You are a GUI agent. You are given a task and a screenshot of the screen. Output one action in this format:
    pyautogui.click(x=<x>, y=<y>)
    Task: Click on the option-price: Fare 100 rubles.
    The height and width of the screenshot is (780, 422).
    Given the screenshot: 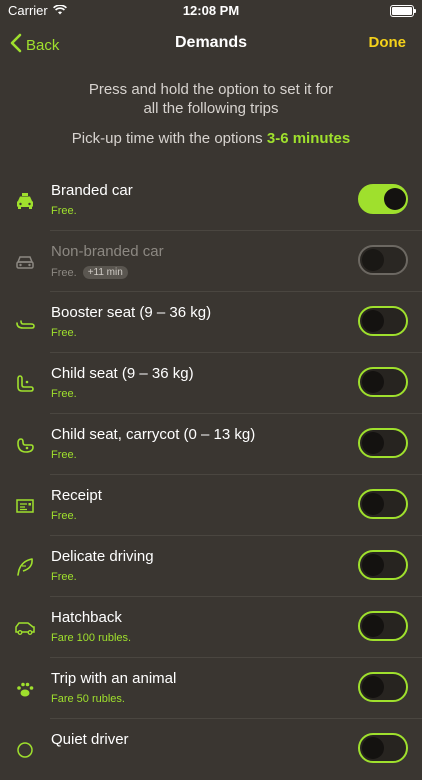 What is the action you would take?
    pyautogui.click(x=91, y=638)
    